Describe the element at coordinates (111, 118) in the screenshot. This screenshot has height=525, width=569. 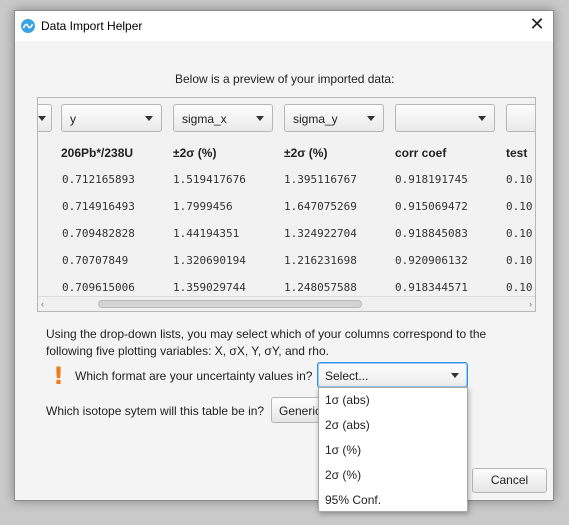
I see `column-select-1: y` at that location.